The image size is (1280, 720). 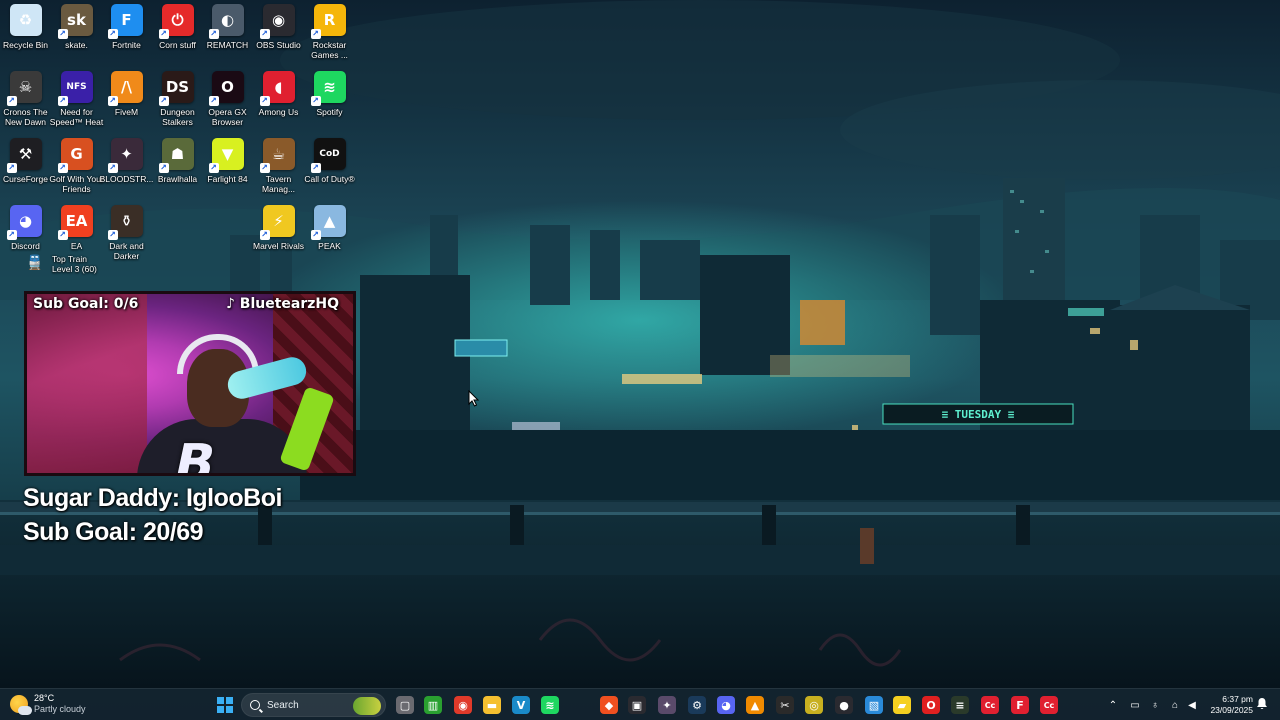 I want to click on desktop-icon-dungeon-stalkers: DS ↗ Dungeon Stalkers, so click(x=177, y=103).